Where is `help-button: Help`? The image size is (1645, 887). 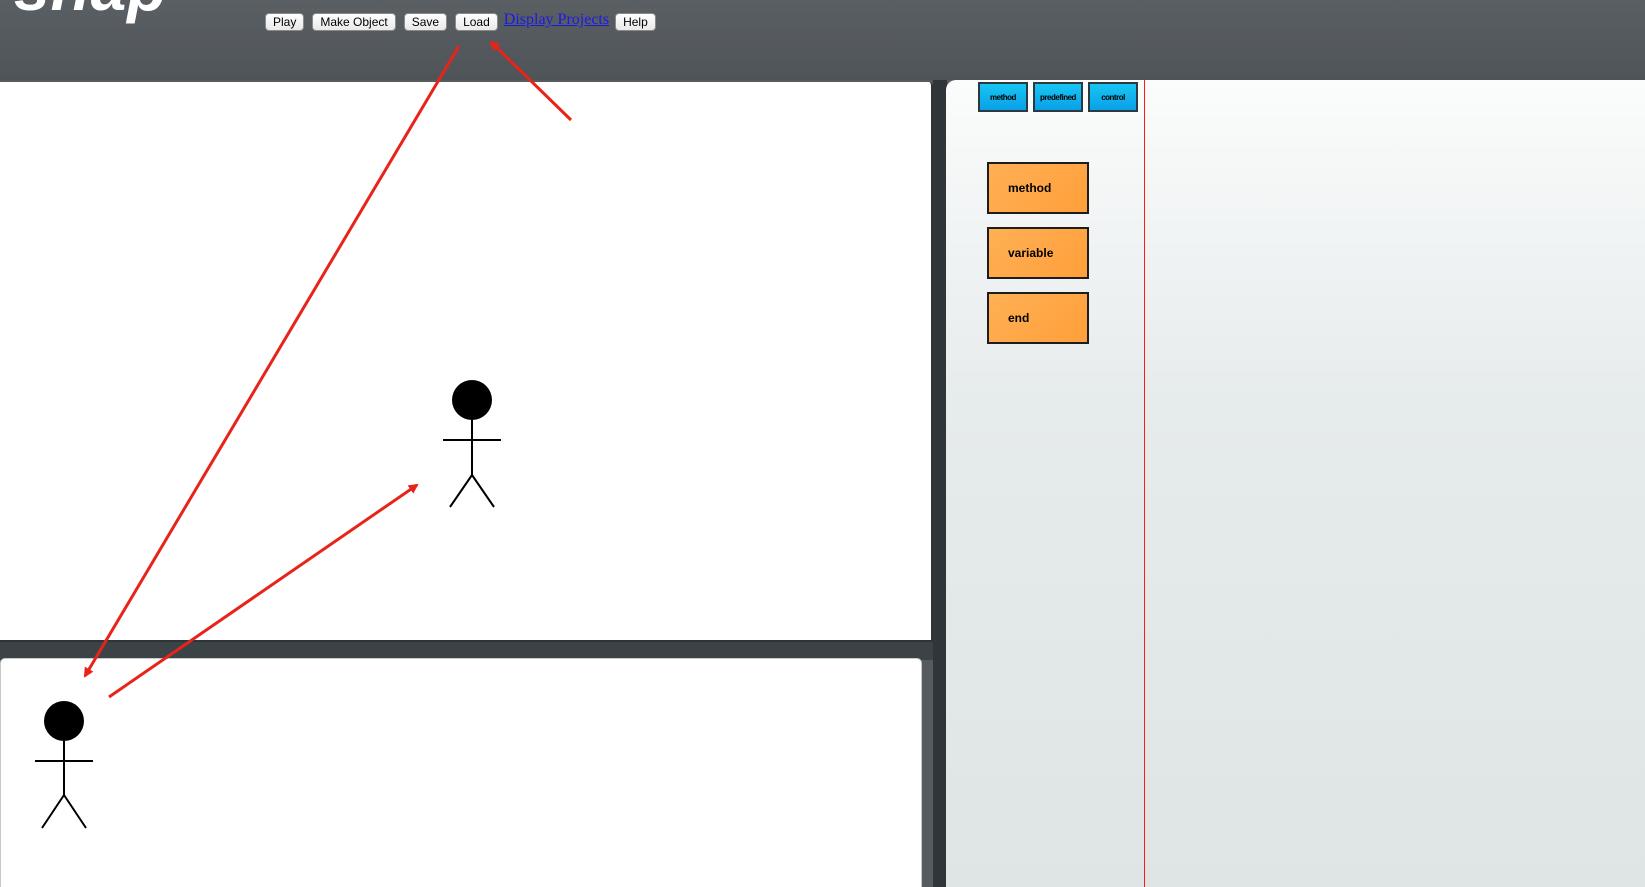
help-button: Help is located at coordinates (635, 22).